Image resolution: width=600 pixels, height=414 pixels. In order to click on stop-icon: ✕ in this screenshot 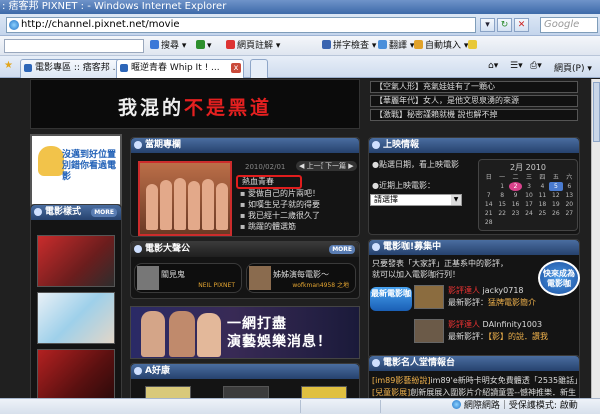, I will do `click(521, 25)`.